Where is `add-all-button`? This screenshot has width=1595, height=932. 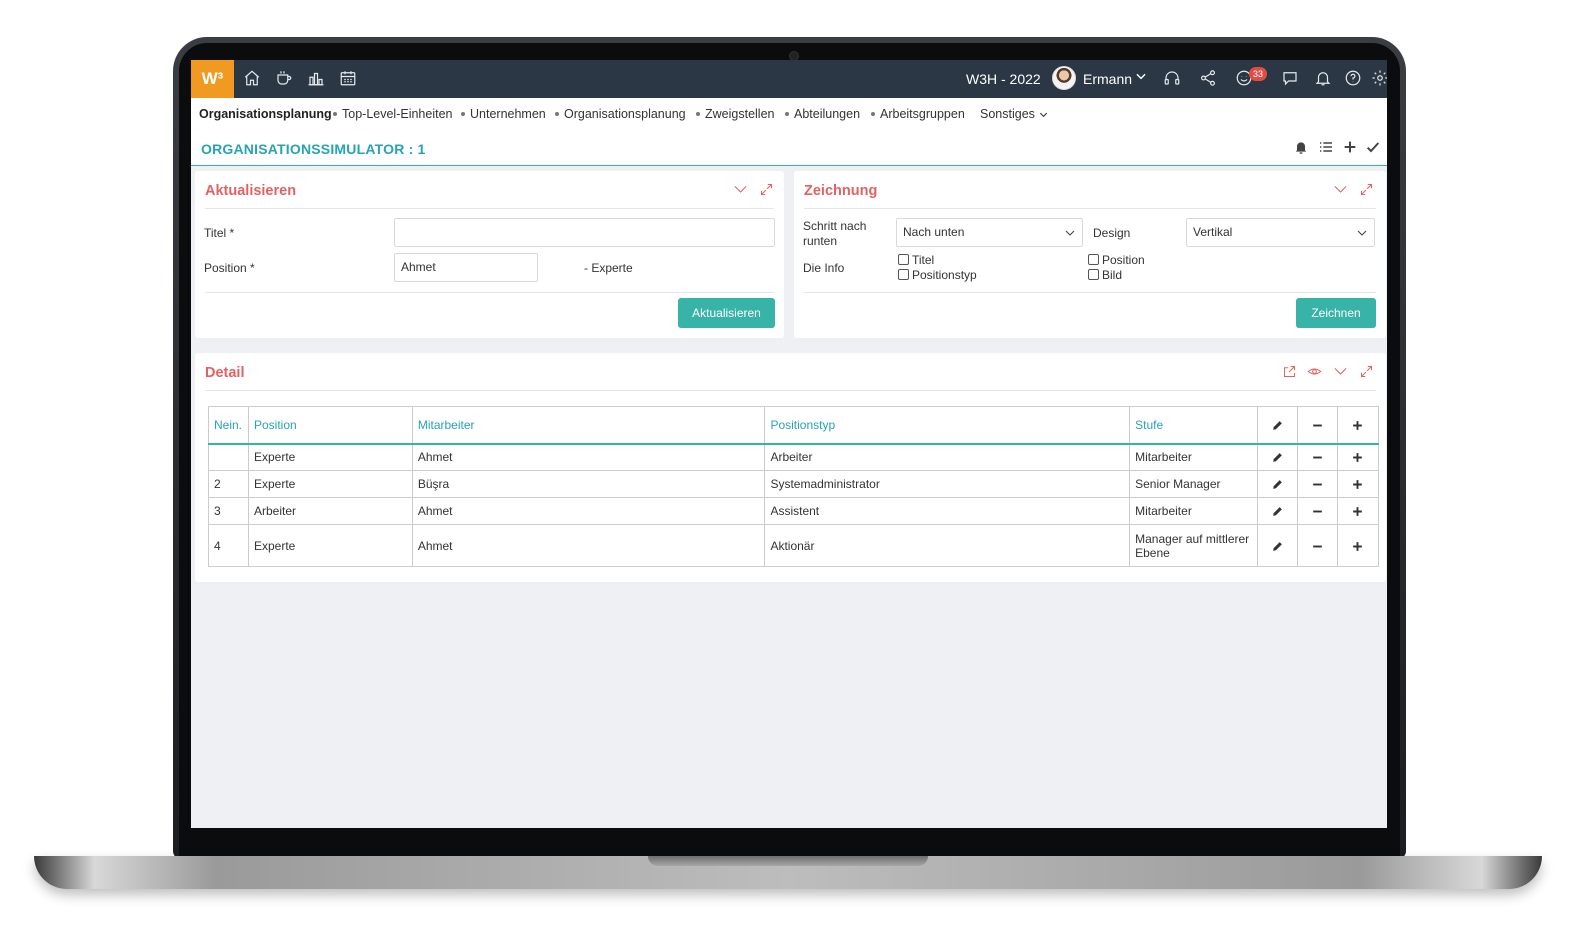 add-all-button is located at coordinates (1358, 425).